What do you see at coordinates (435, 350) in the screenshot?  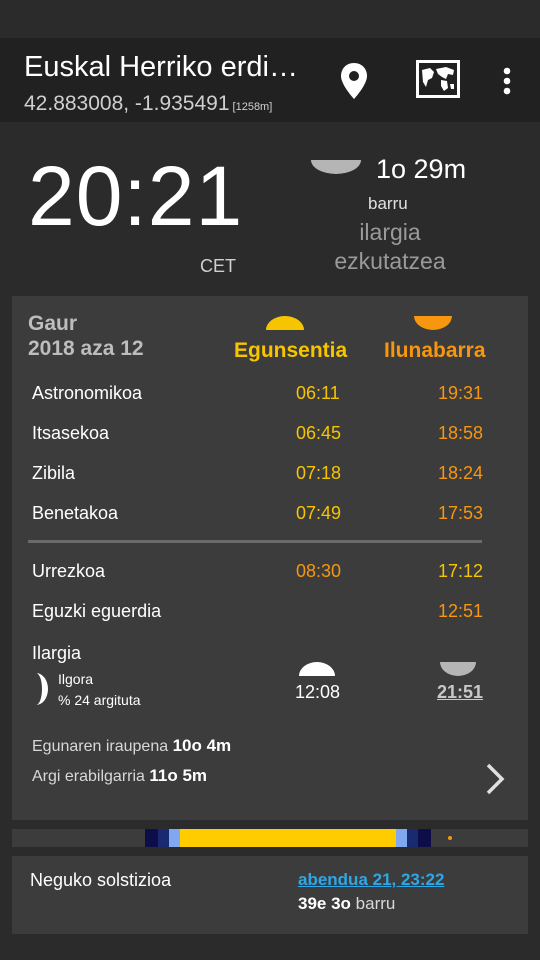 I see `sunset-column-header: Ilunabarra` at bounding box center [435, 350].